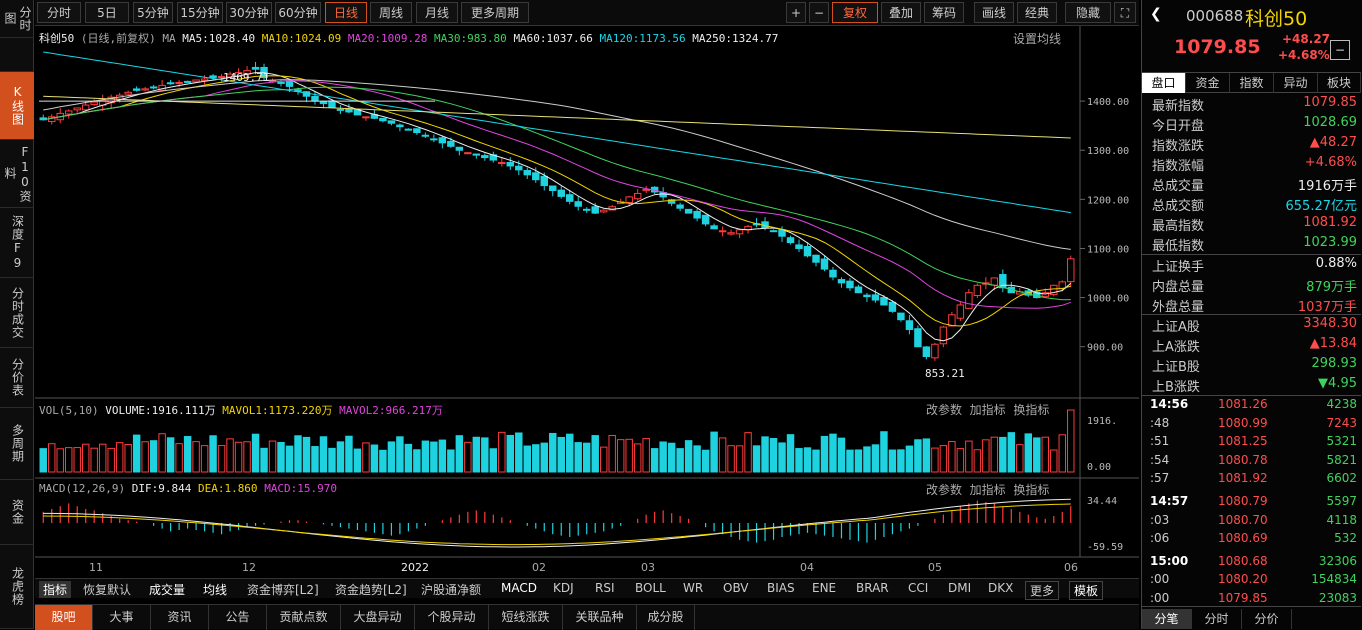 This screenshot has width=1362, height=630. Describe the element at coordinates (437, 12) in the screenshot. I see `period-monthly: 月线` at that location.